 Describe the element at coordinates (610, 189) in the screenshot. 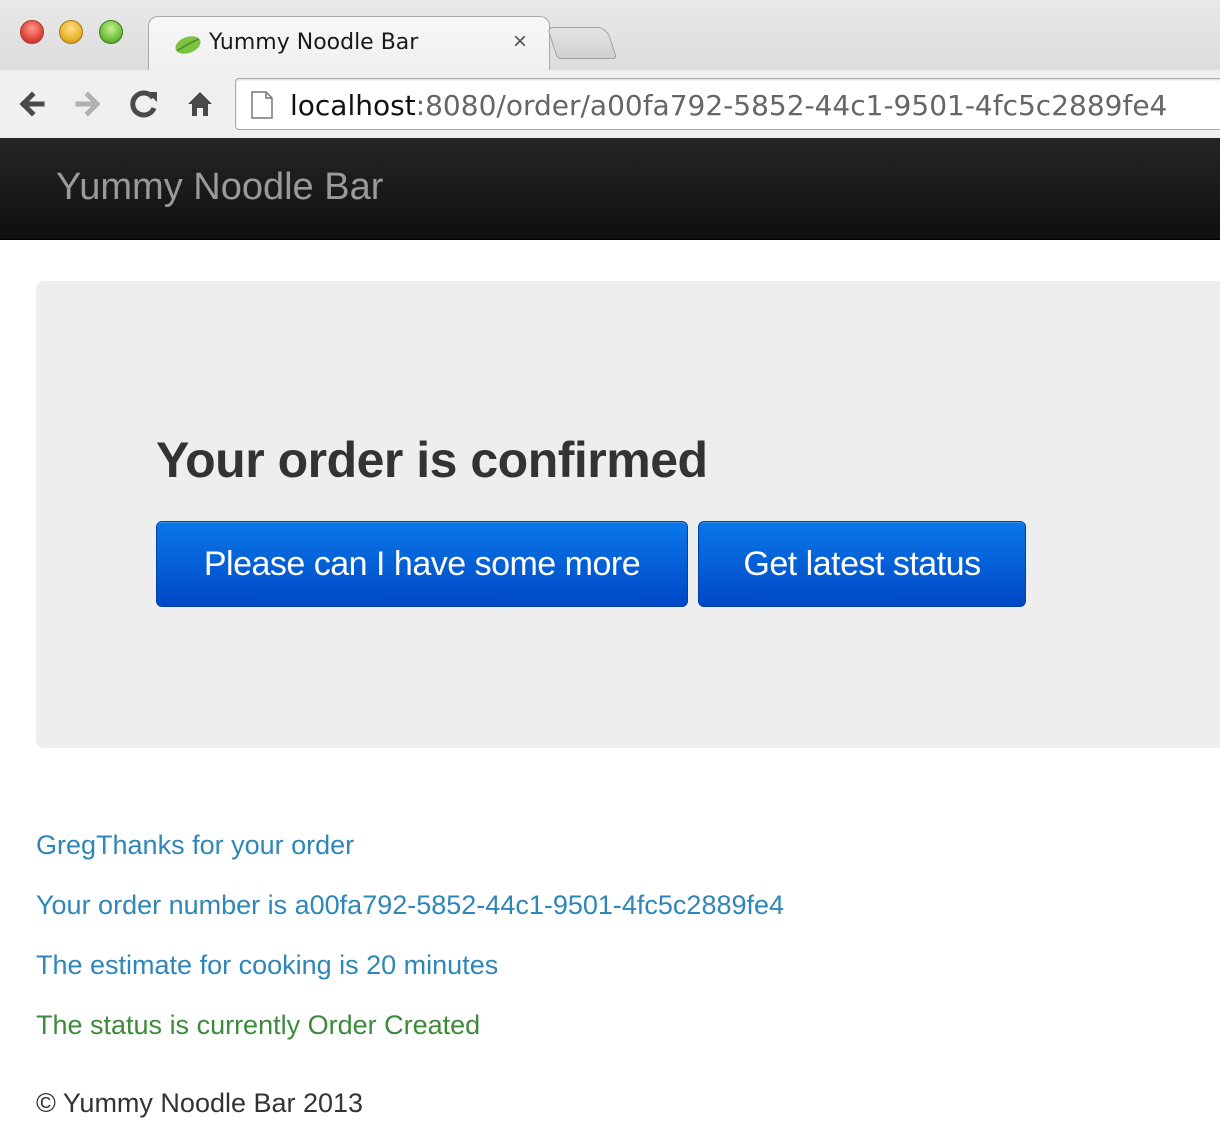

I see `site-navbar: Yummy Noodle Bar` at that location.